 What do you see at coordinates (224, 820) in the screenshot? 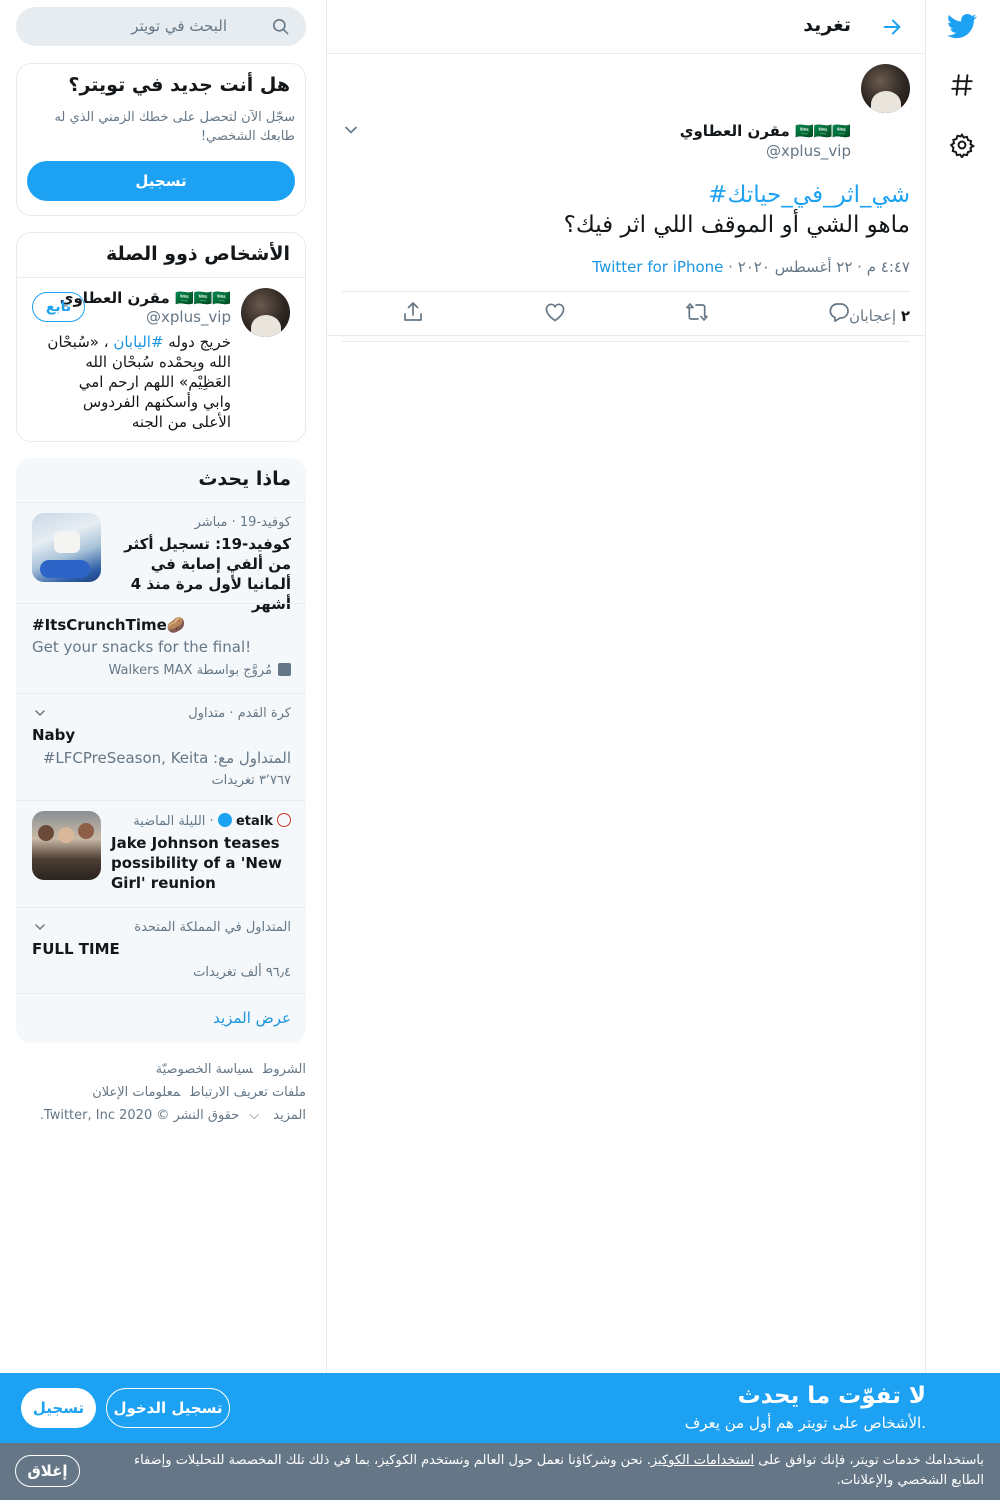
I see `verified-icon` at bounding box center [224, 820].